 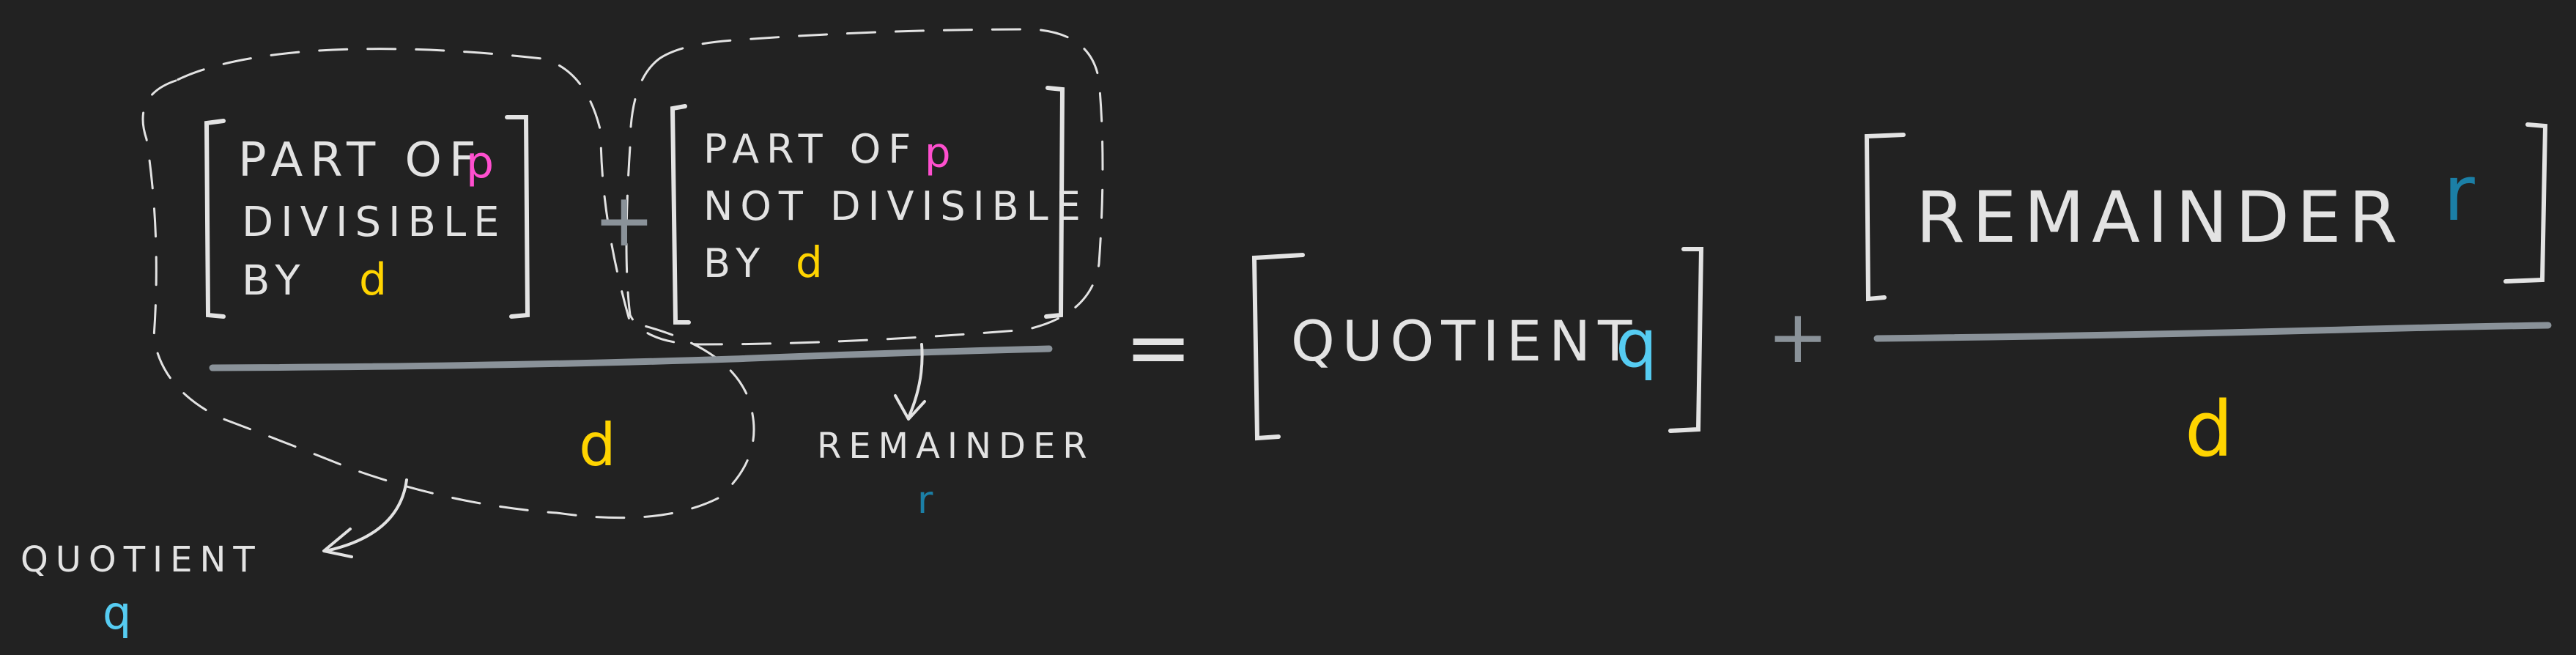 I want to click on rhs-remainder-label: REMAINDER, so click(x=2160, y=218).